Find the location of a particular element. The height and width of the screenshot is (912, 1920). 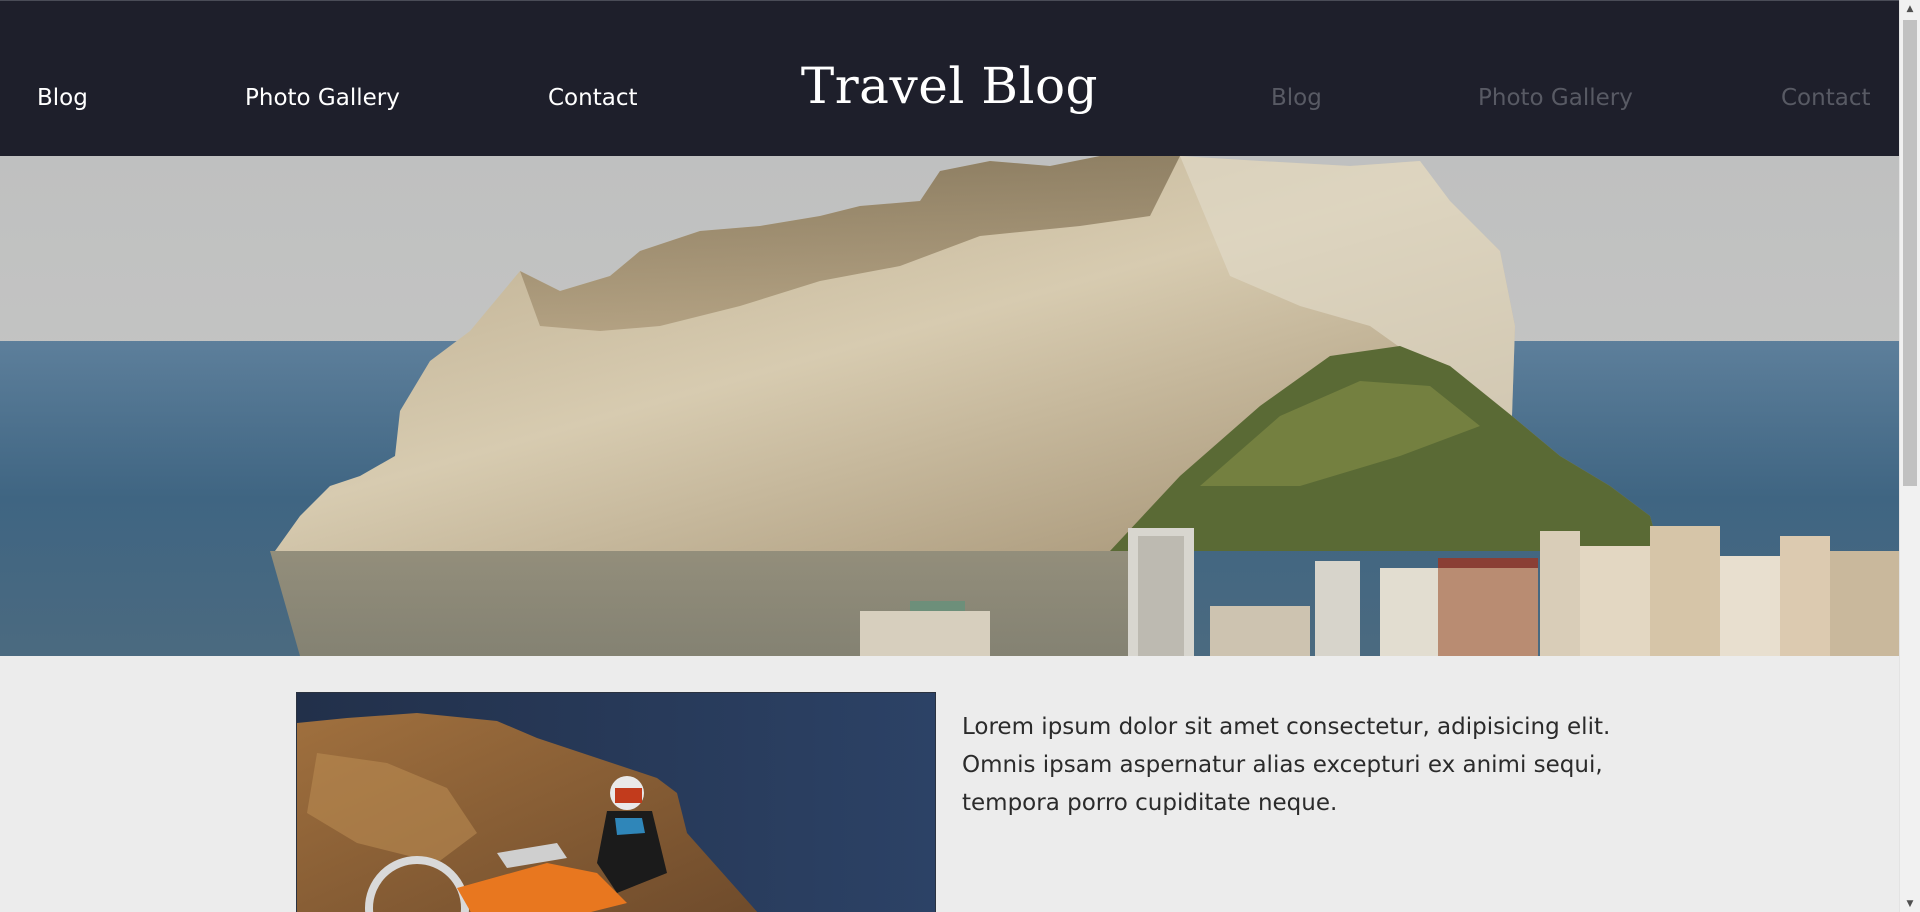

nav-link-photo-gallery-right: Photo Gallery is located at coordinates (1555, 98).